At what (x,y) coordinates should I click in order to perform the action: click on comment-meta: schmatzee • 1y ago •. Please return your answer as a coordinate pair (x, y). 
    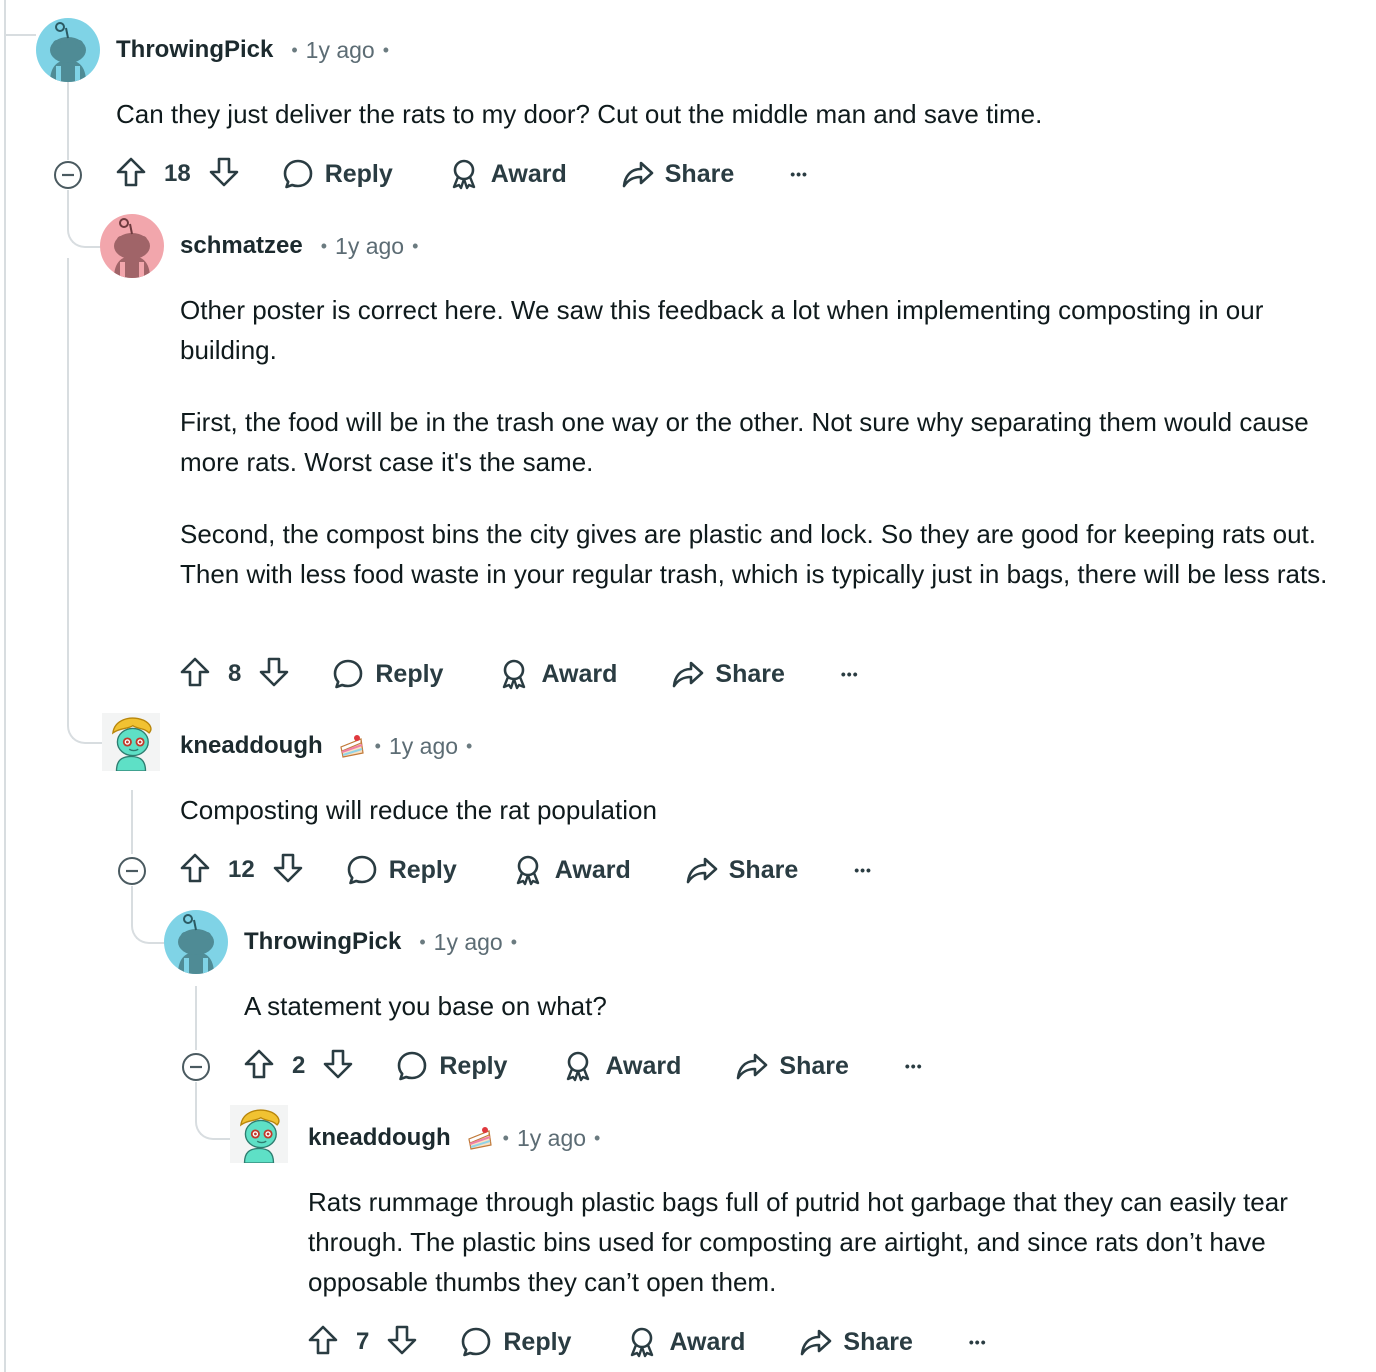
    Looking at the image, I should click on (303, 246).